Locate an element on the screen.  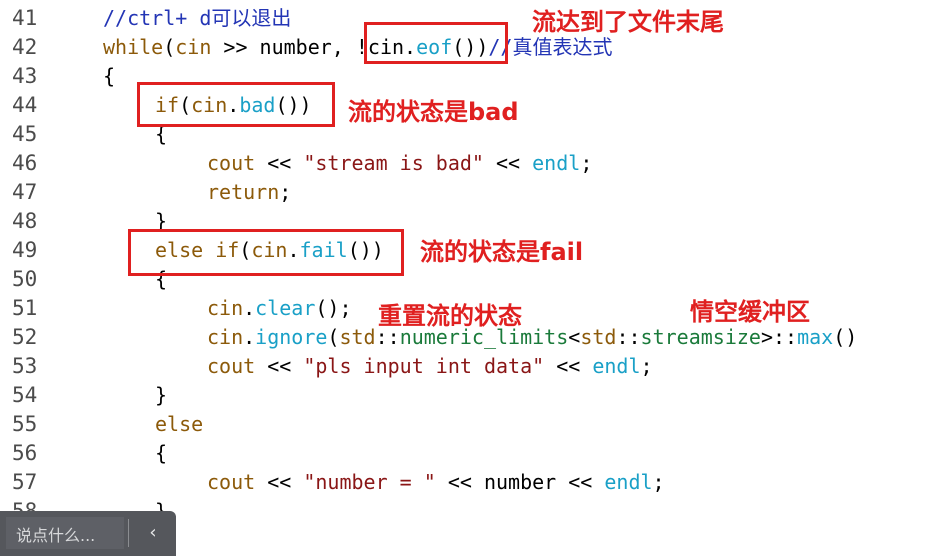
bad-highlight-box is located at coordinates (236, 104).